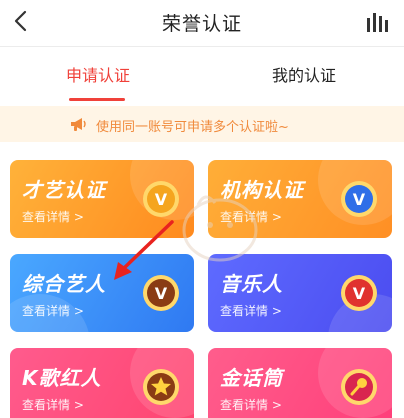 The image size is (404, 418). Describe the element at coordinates (262, 190) in the screenshot. I see `card-title: 机构认证` at that location.